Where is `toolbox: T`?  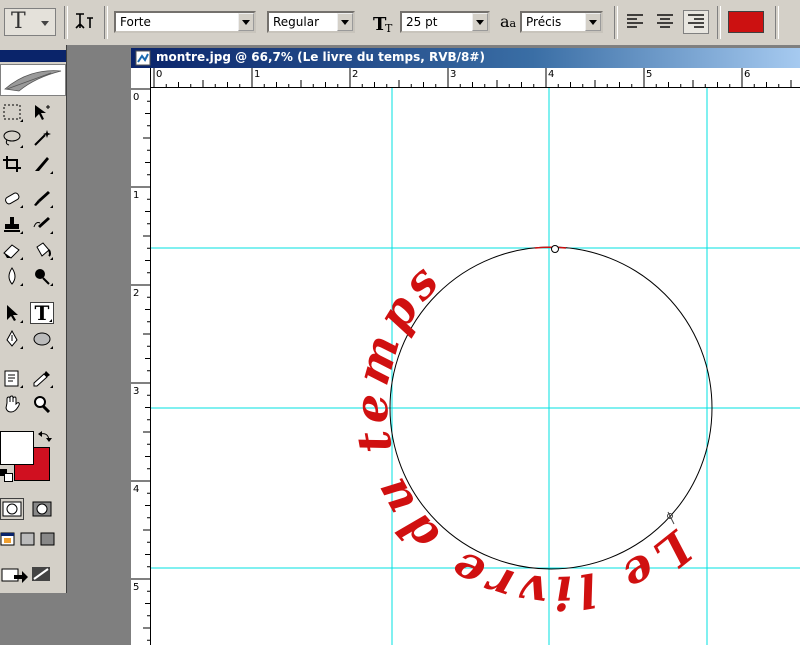 toolbox: T is located at coordinates (33, 319).